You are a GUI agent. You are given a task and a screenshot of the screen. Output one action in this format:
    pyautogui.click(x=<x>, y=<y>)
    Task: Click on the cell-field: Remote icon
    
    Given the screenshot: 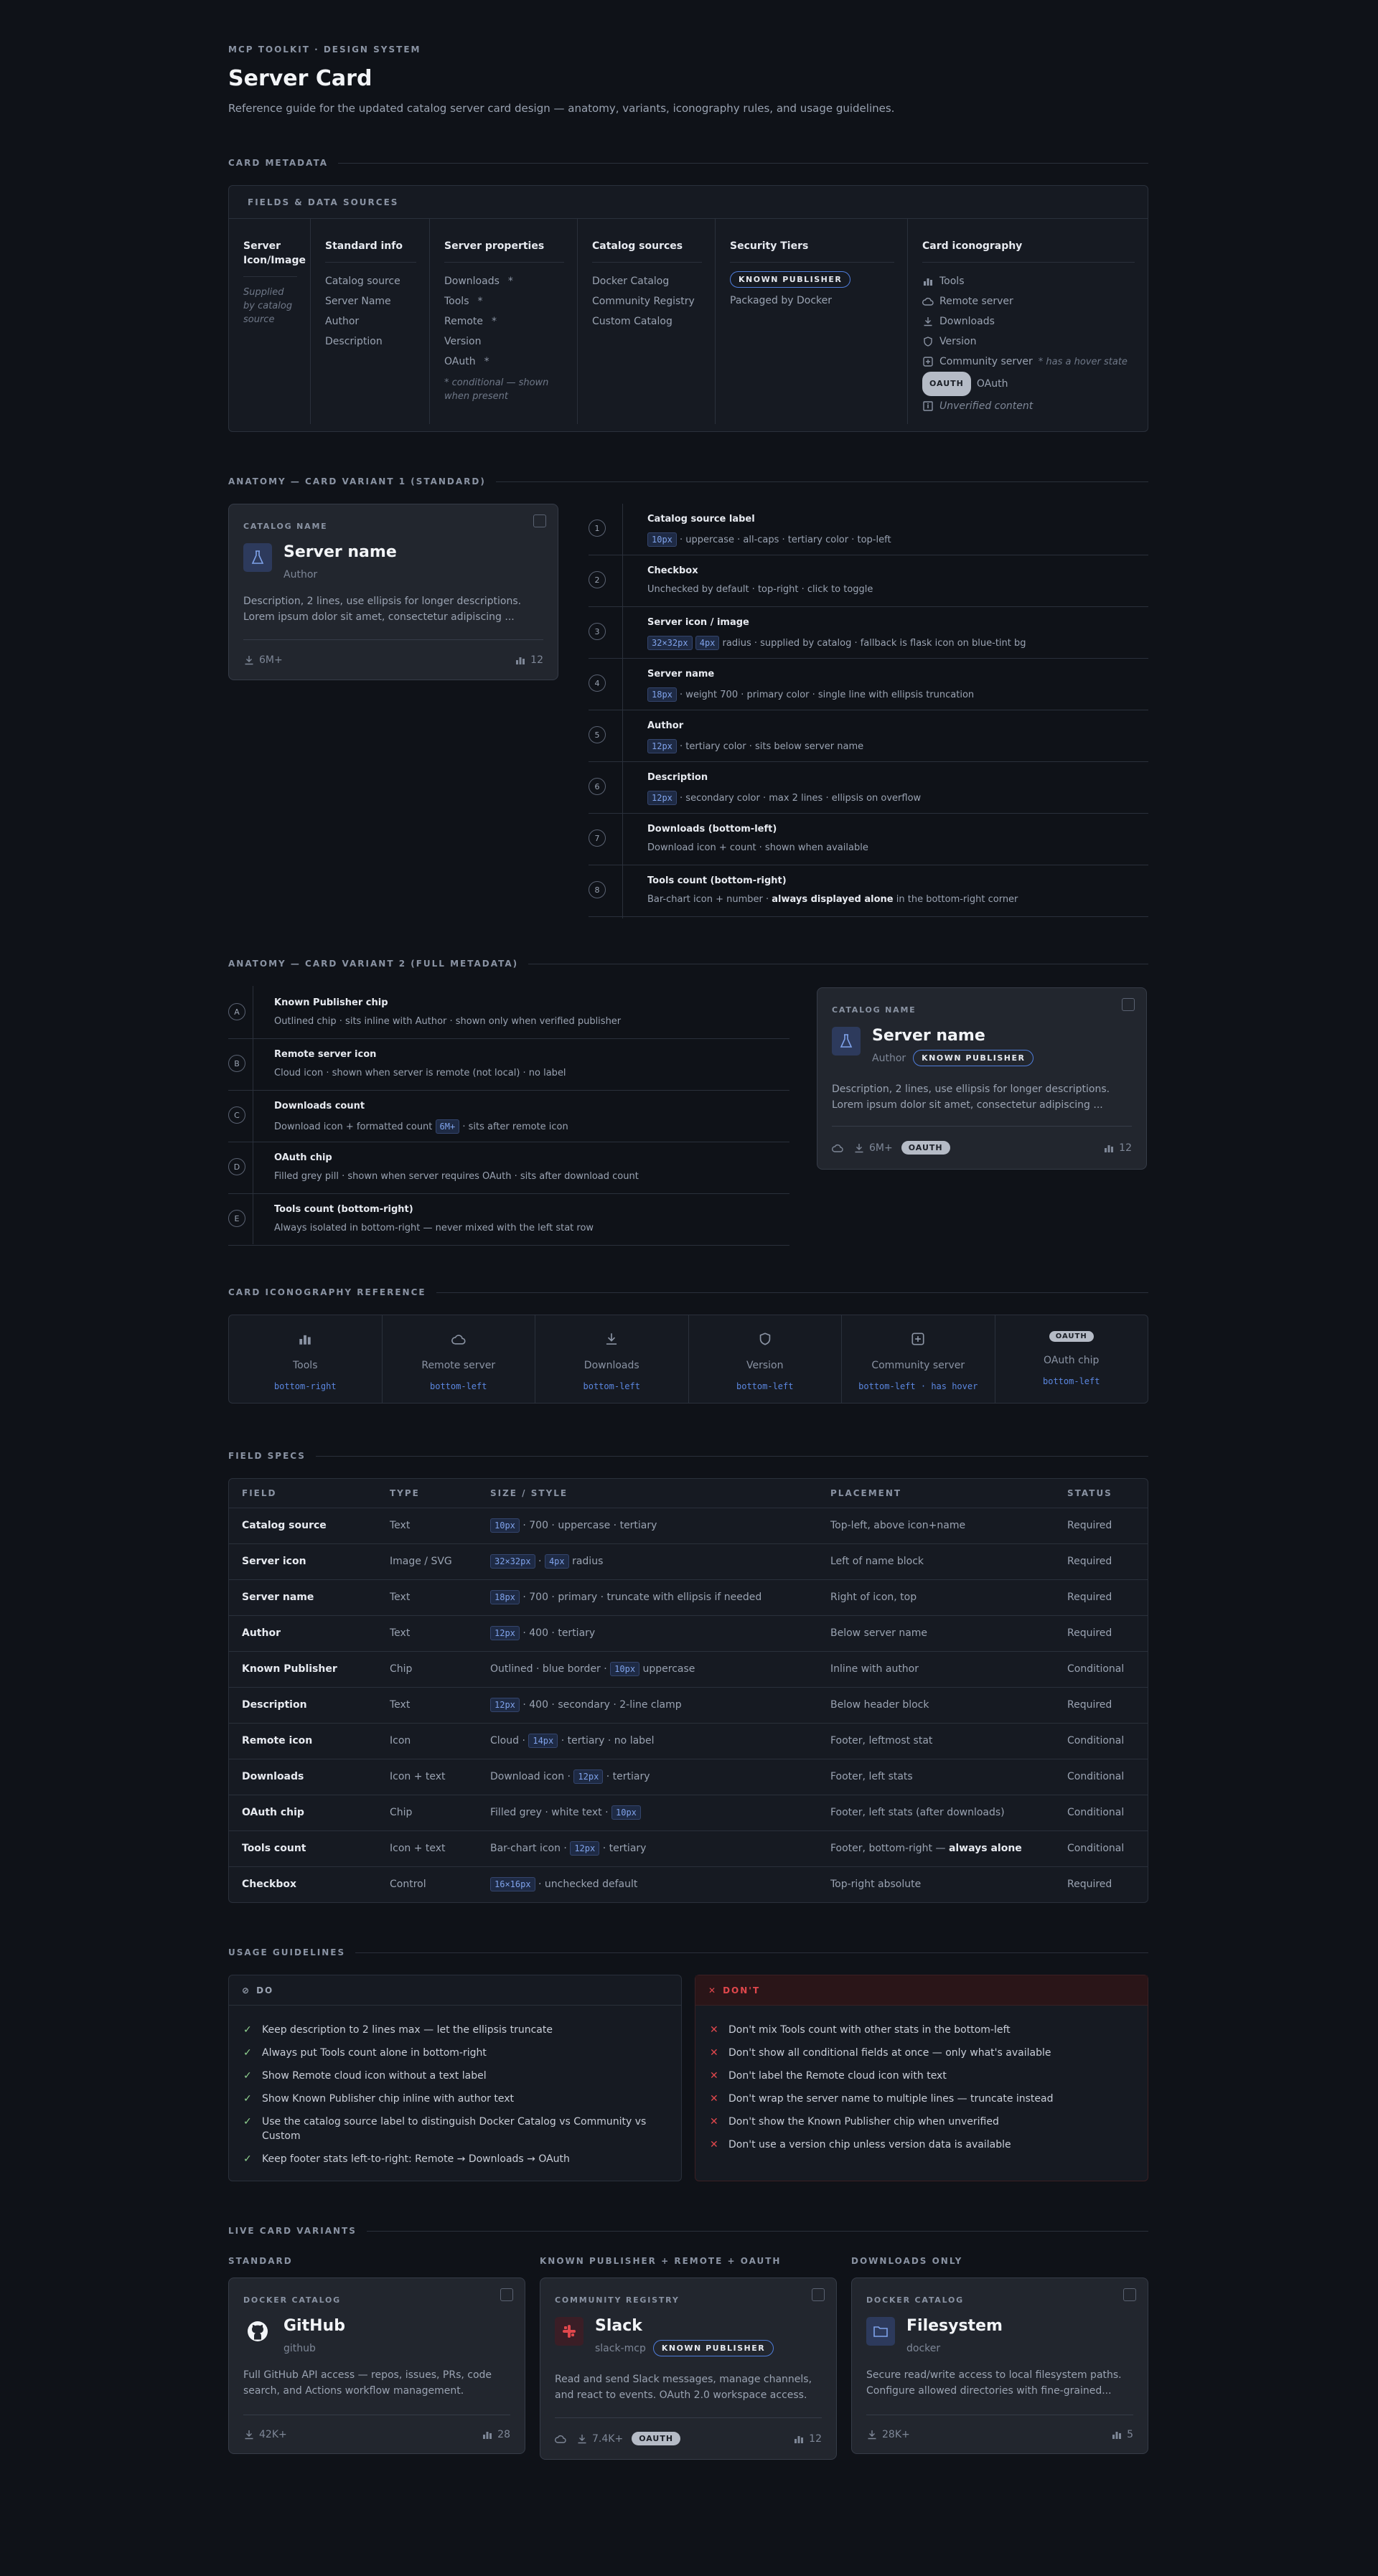 What is the action you would take?
    pyautogui.click(x=303, y=1741)
    